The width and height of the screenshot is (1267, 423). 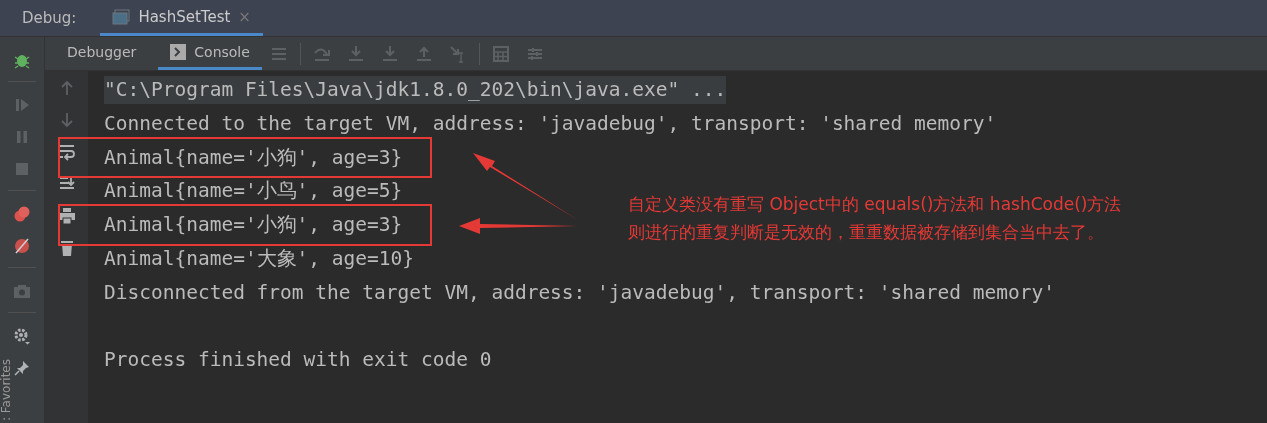 I want to click on console-line: Disconnected from the target VM, address: 'javadebug', transport: 'shared memory', so click(x=579, y=292).